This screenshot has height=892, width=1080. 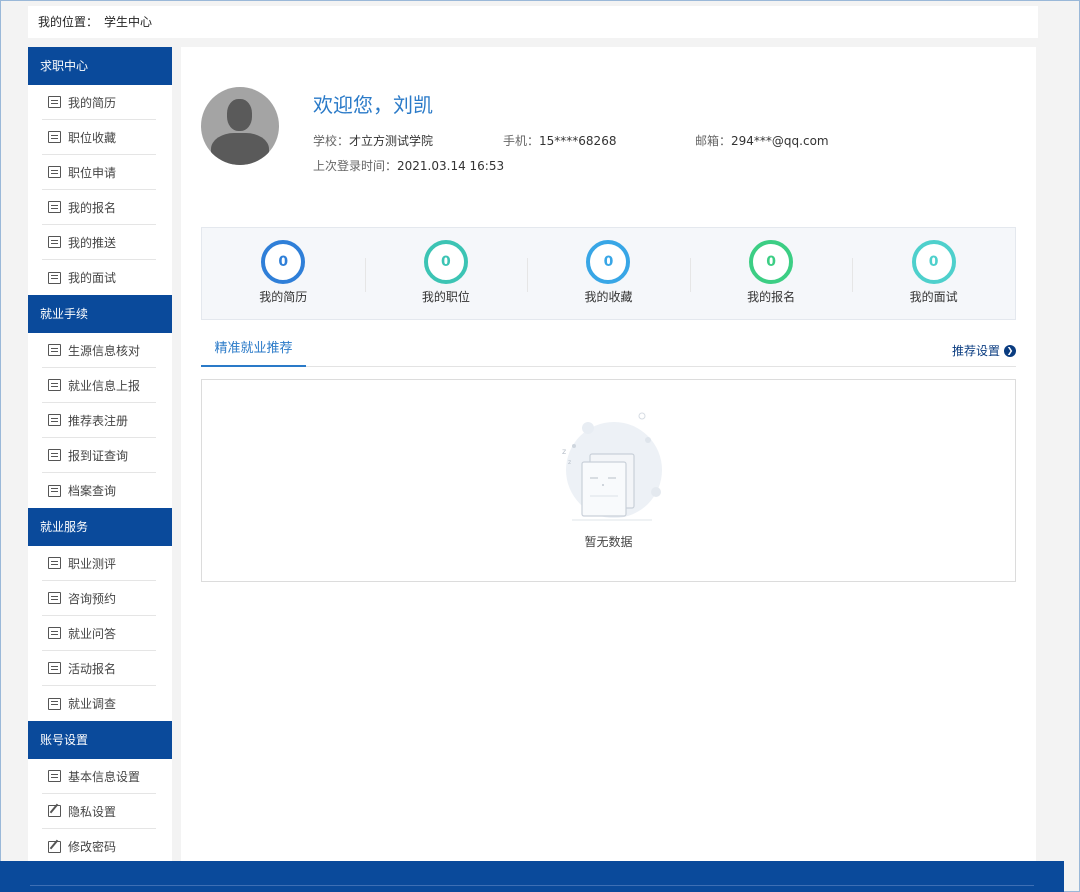 I want to click on sidebar-item: 职位收藏, so click(x=99, y=137).